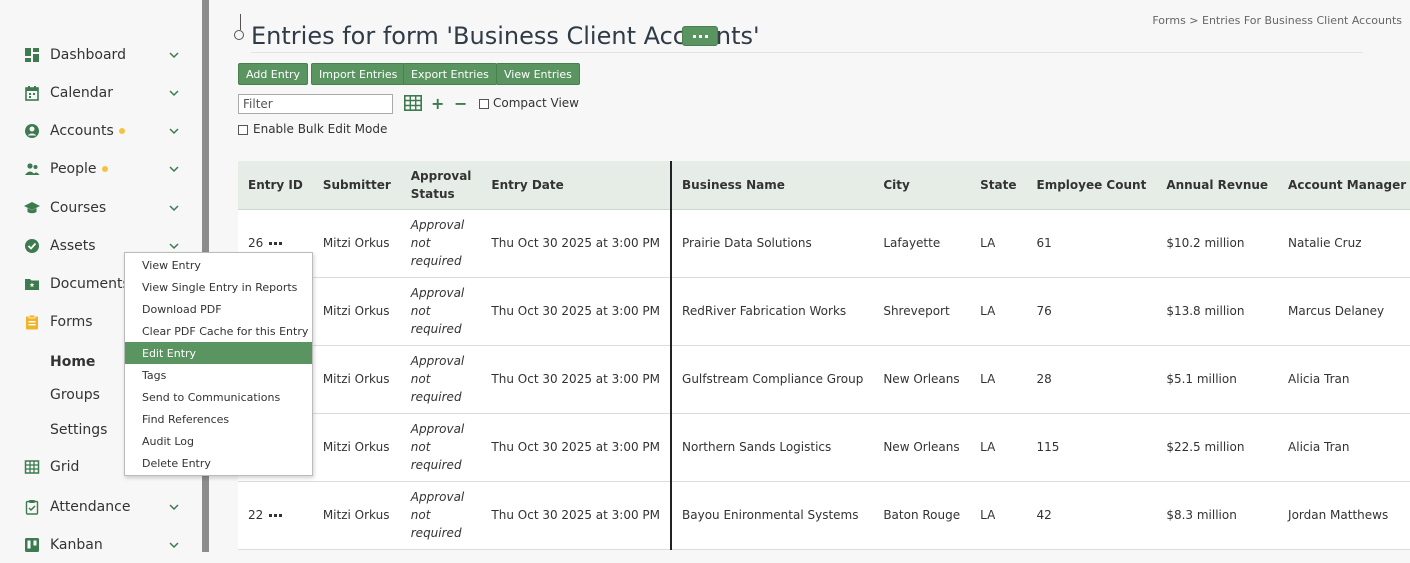  I want to click on menu-item-audit-log: Audit Log, so click(218, 441).